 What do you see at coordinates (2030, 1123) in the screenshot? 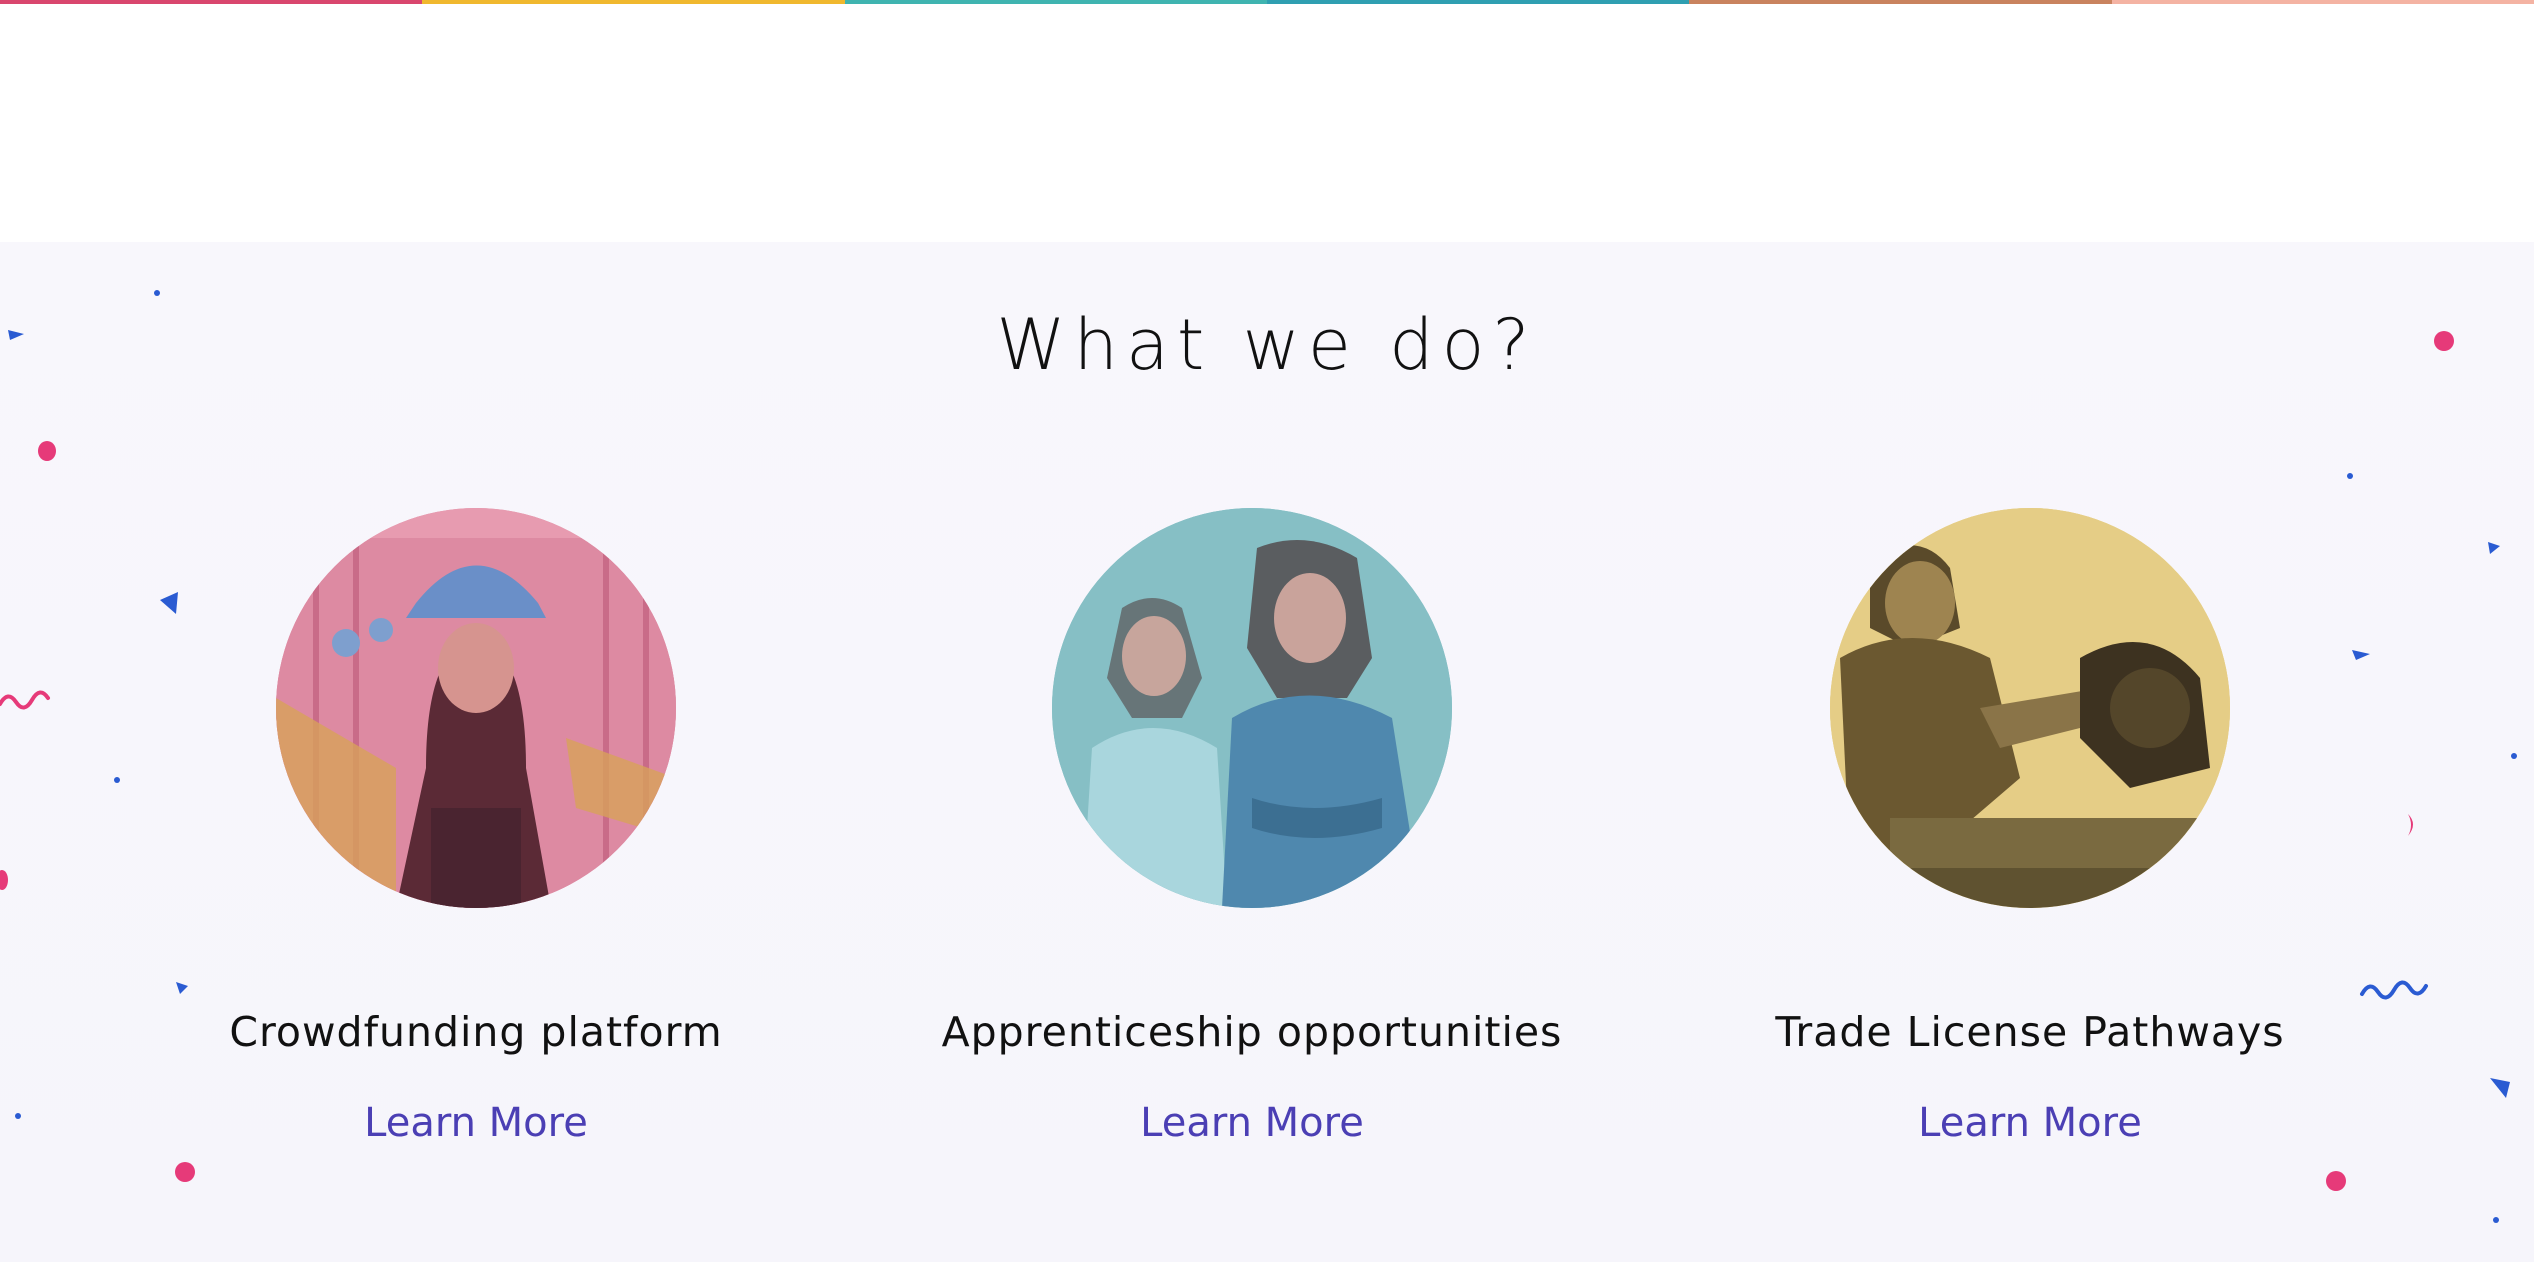
I see `learn-more-link-trade-license: Learn More` at bounding box center [2030, 1123].